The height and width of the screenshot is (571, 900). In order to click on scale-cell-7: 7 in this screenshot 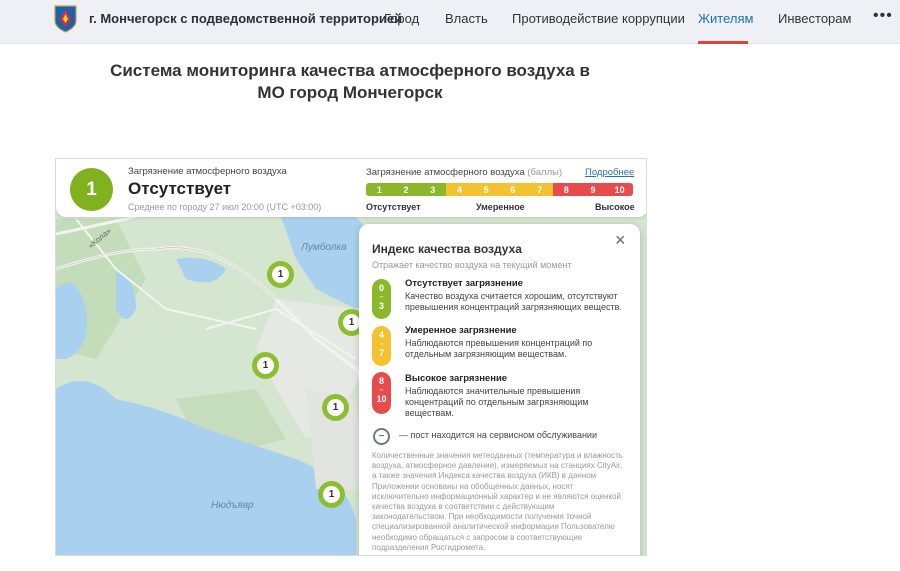, I will do `click(539, 189)`.